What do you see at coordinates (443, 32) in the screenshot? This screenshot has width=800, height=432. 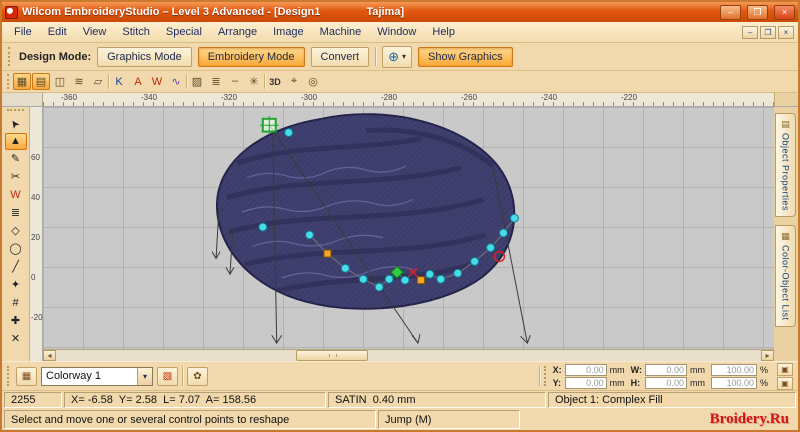 I see `menu-item-help: Help` at bounding box center [443, 32].